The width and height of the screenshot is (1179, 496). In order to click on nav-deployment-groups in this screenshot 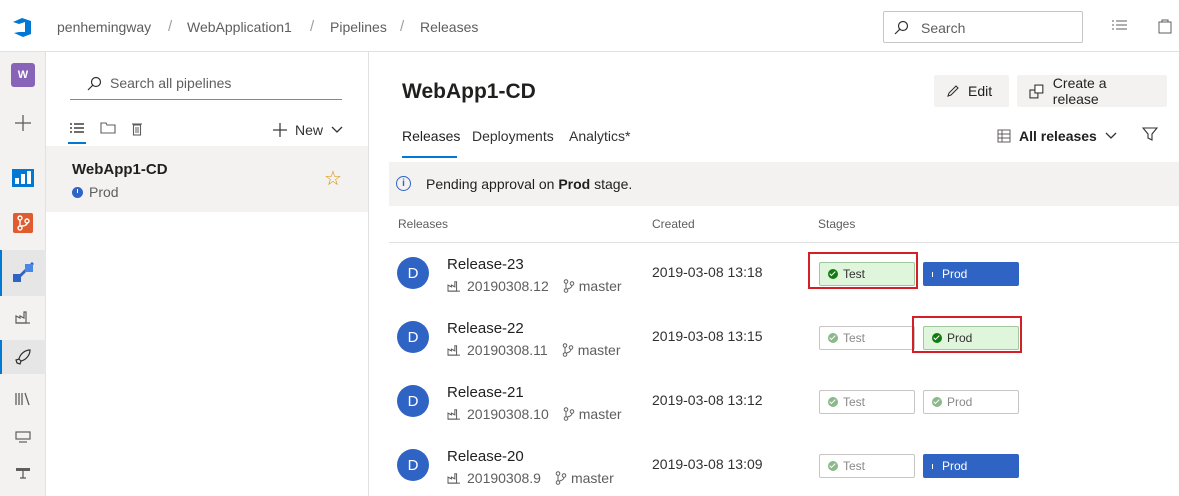, I will do `click(23, 473)`.